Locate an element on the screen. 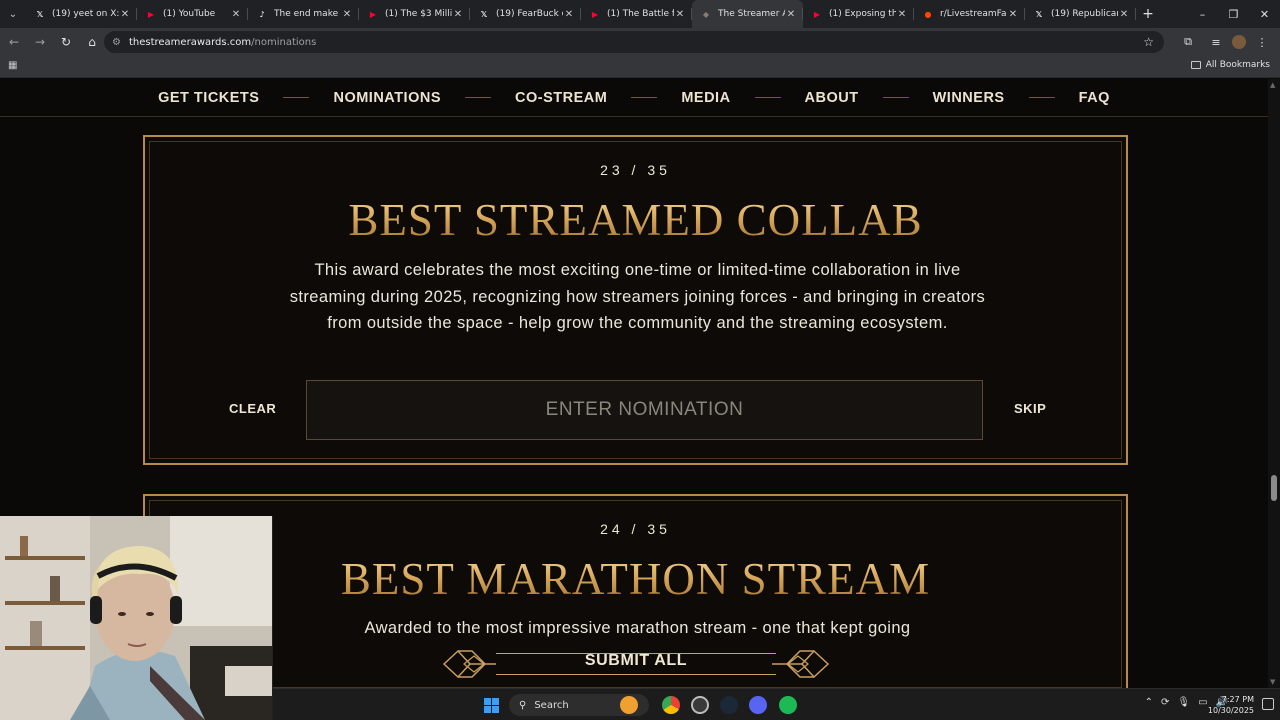 Image resolution: width=1280 pixels, height=720 pixels. folder-icon is located at coordinates (1195, 65).